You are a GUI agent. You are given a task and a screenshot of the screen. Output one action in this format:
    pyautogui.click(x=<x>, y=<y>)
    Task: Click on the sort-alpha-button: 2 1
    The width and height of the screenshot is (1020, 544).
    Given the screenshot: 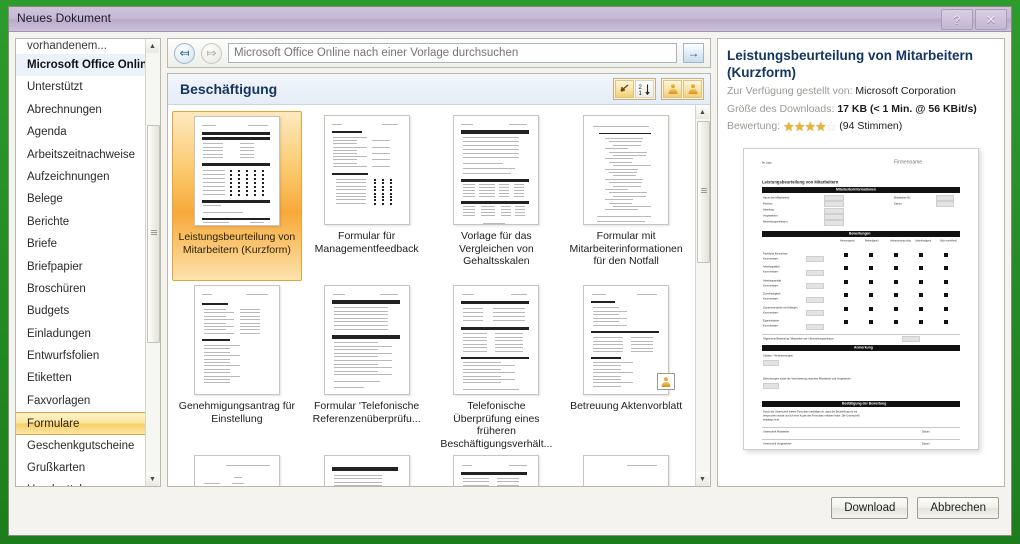 What is the action you would take?
    pyautogui.click(x=644, y=89)
    